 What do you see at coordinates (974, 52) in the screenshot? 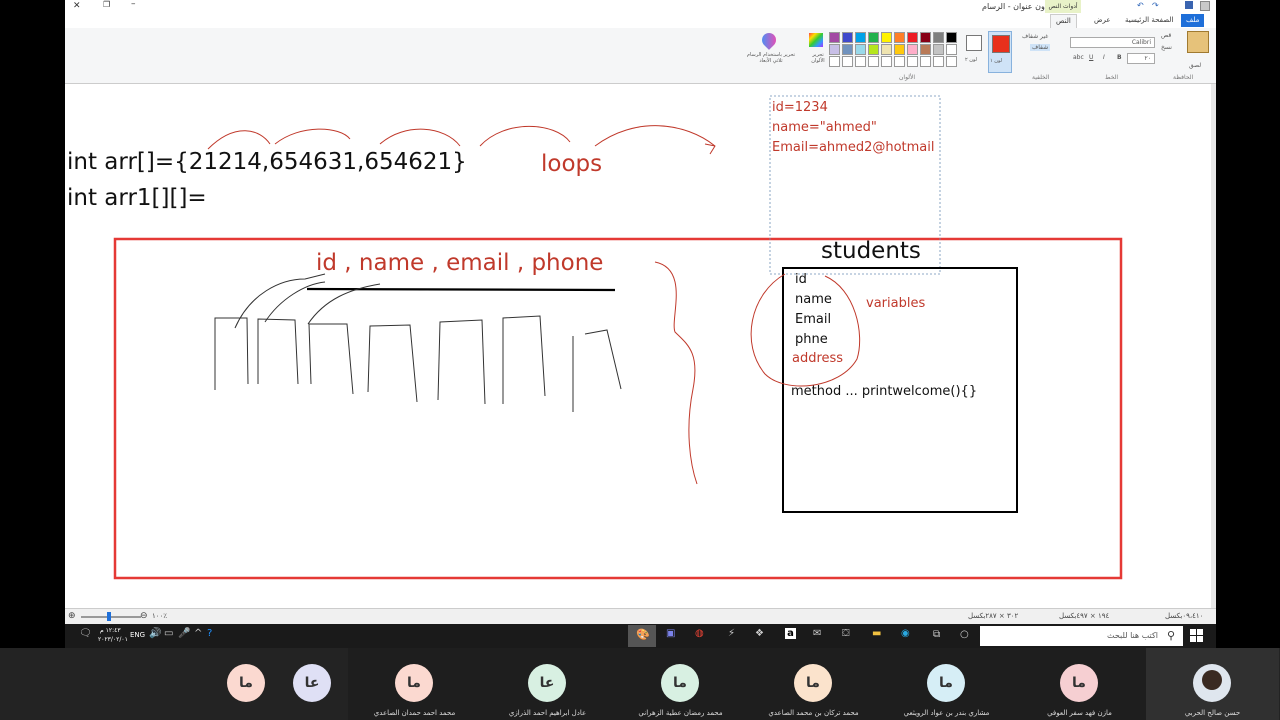
I see `color2-button: لون ٢` at bounding box center [974, 52].